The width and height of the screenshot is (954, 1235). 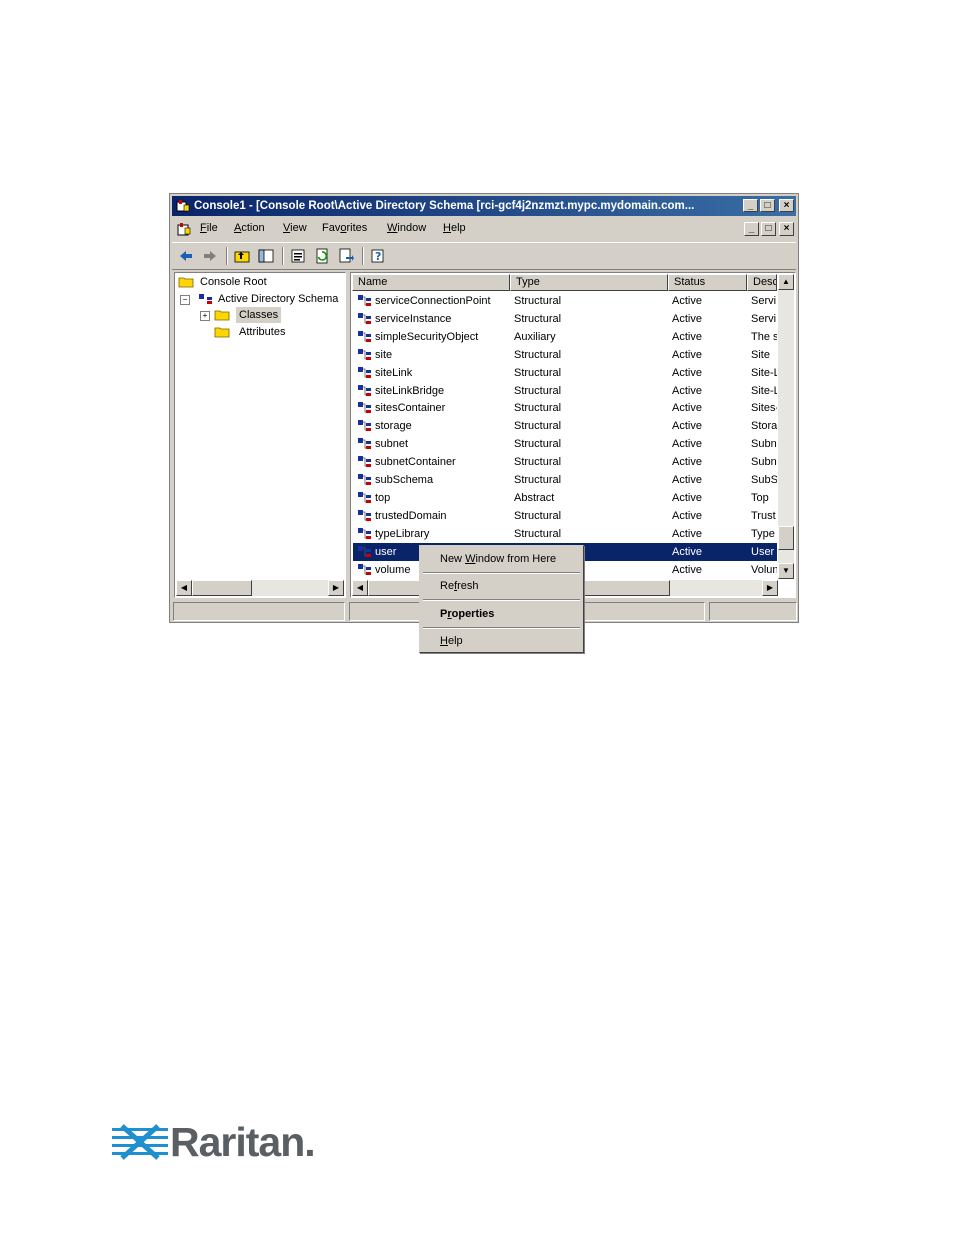 What do you see at coordinates (501, 586) in the screenshot?
I see `menu-item-refresh: Refresh` at bounding box center [501, 586].